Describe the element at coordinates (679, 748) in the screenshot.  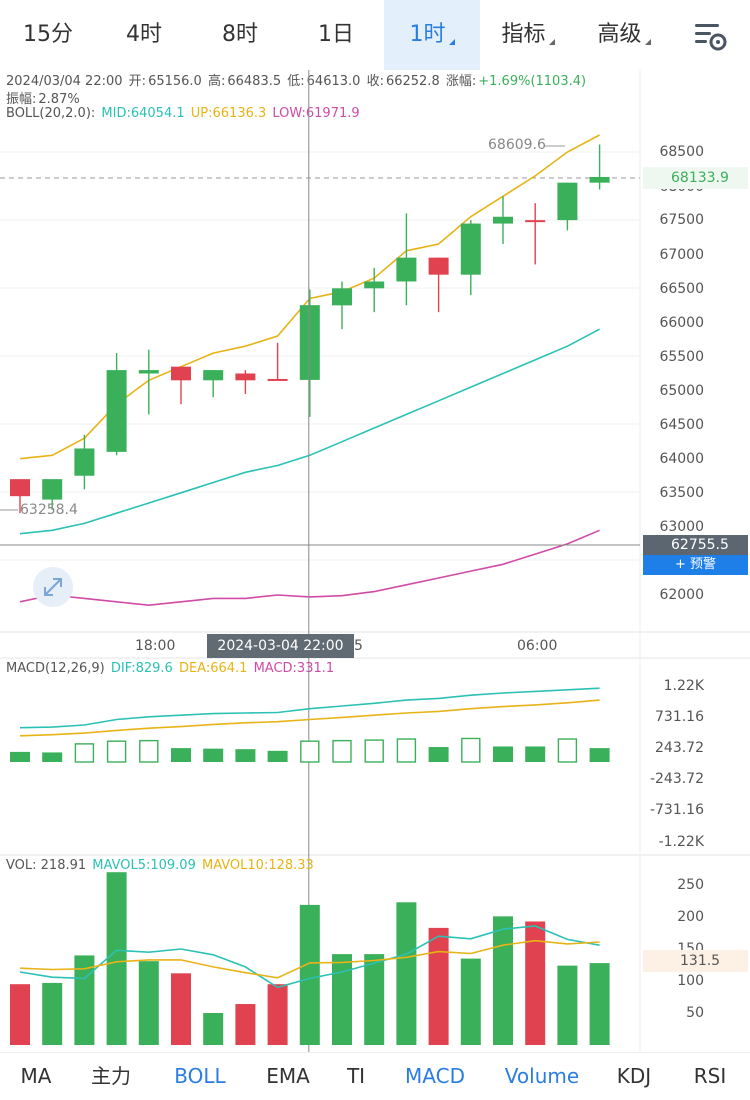
I see `macd-axis-label: 243.72` at that location.